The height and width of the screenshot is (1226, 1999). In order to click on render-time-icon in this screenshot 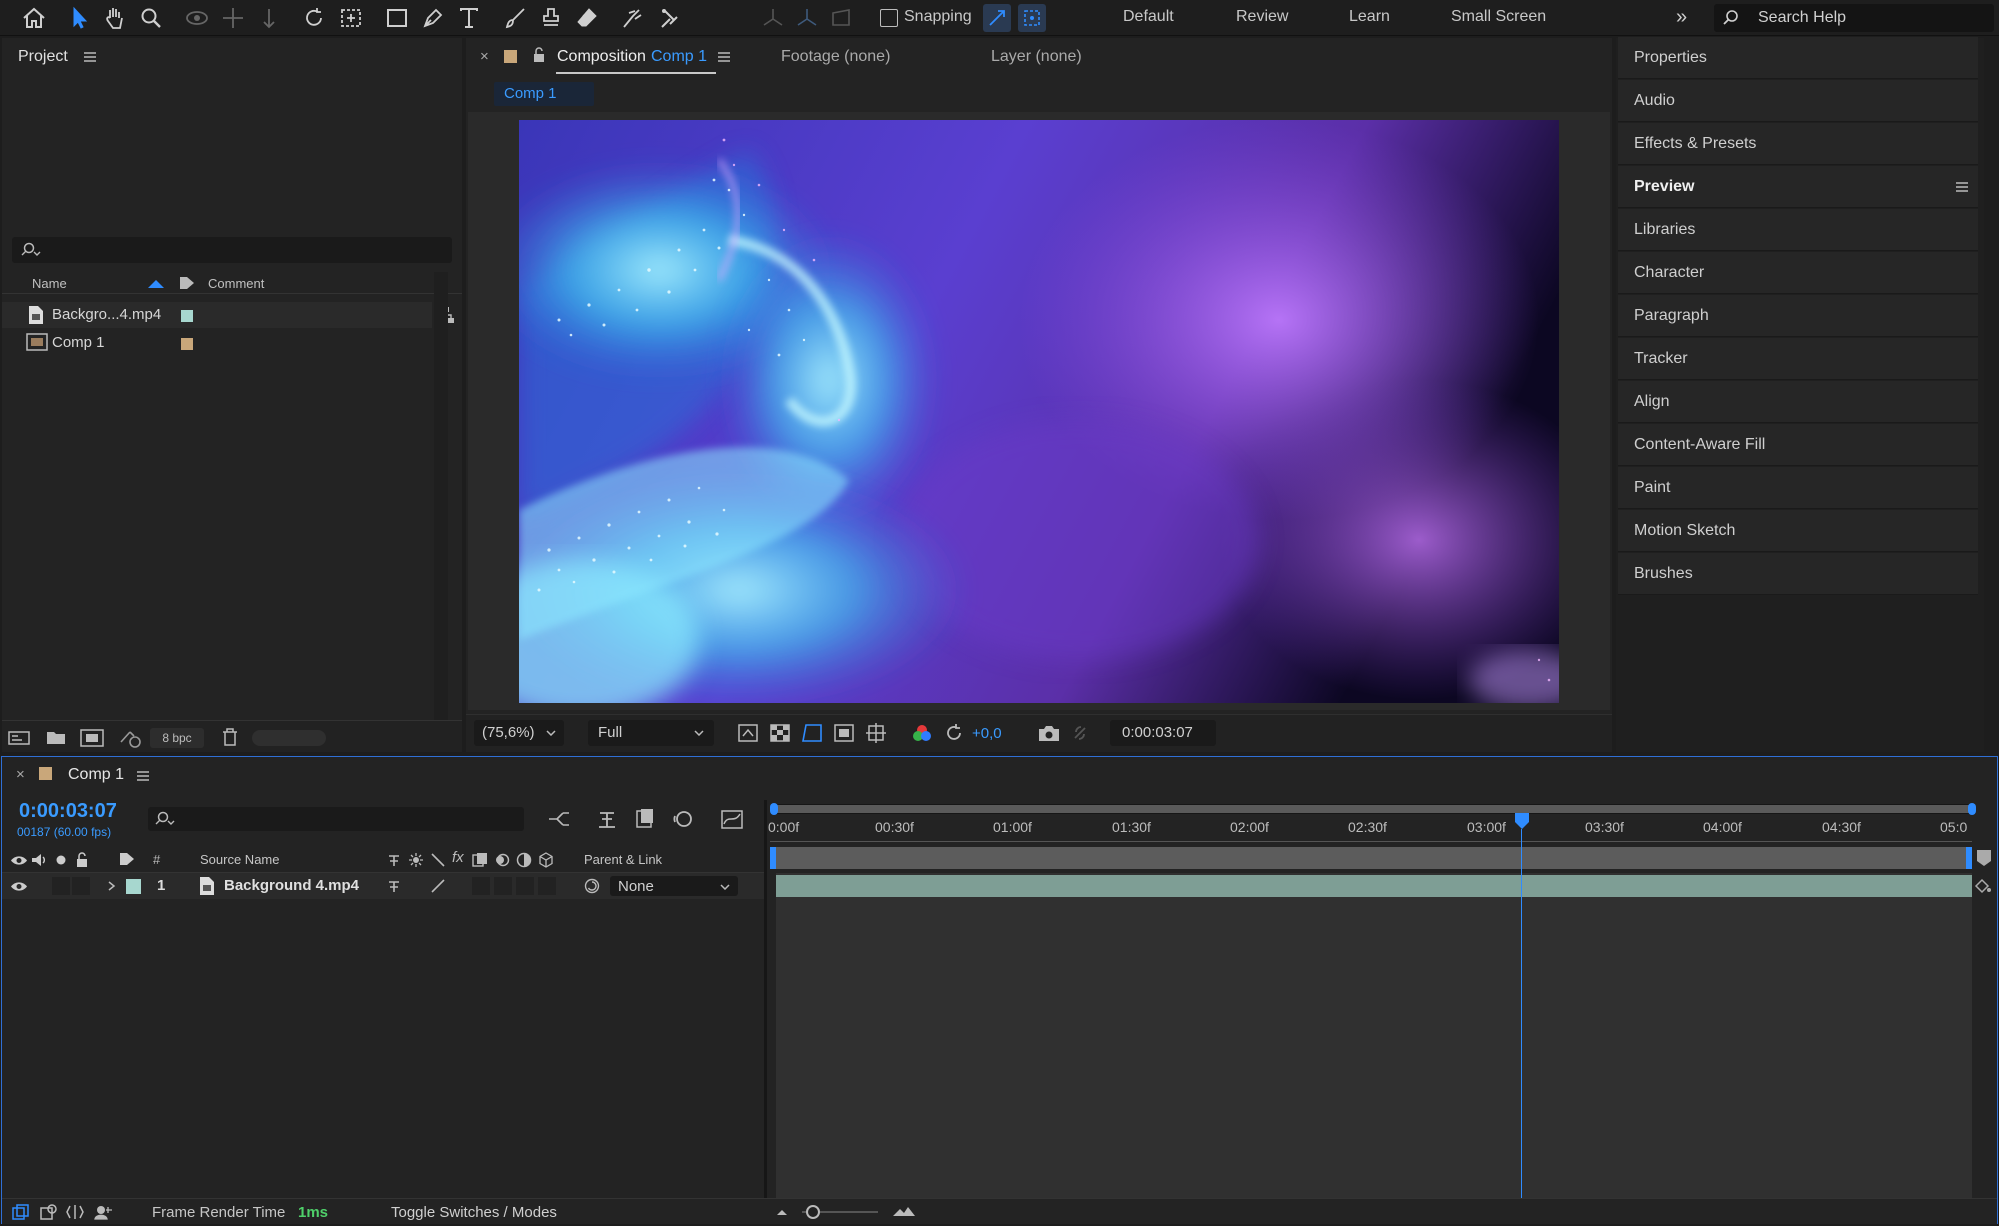, I will do `click(104, 1212)`.